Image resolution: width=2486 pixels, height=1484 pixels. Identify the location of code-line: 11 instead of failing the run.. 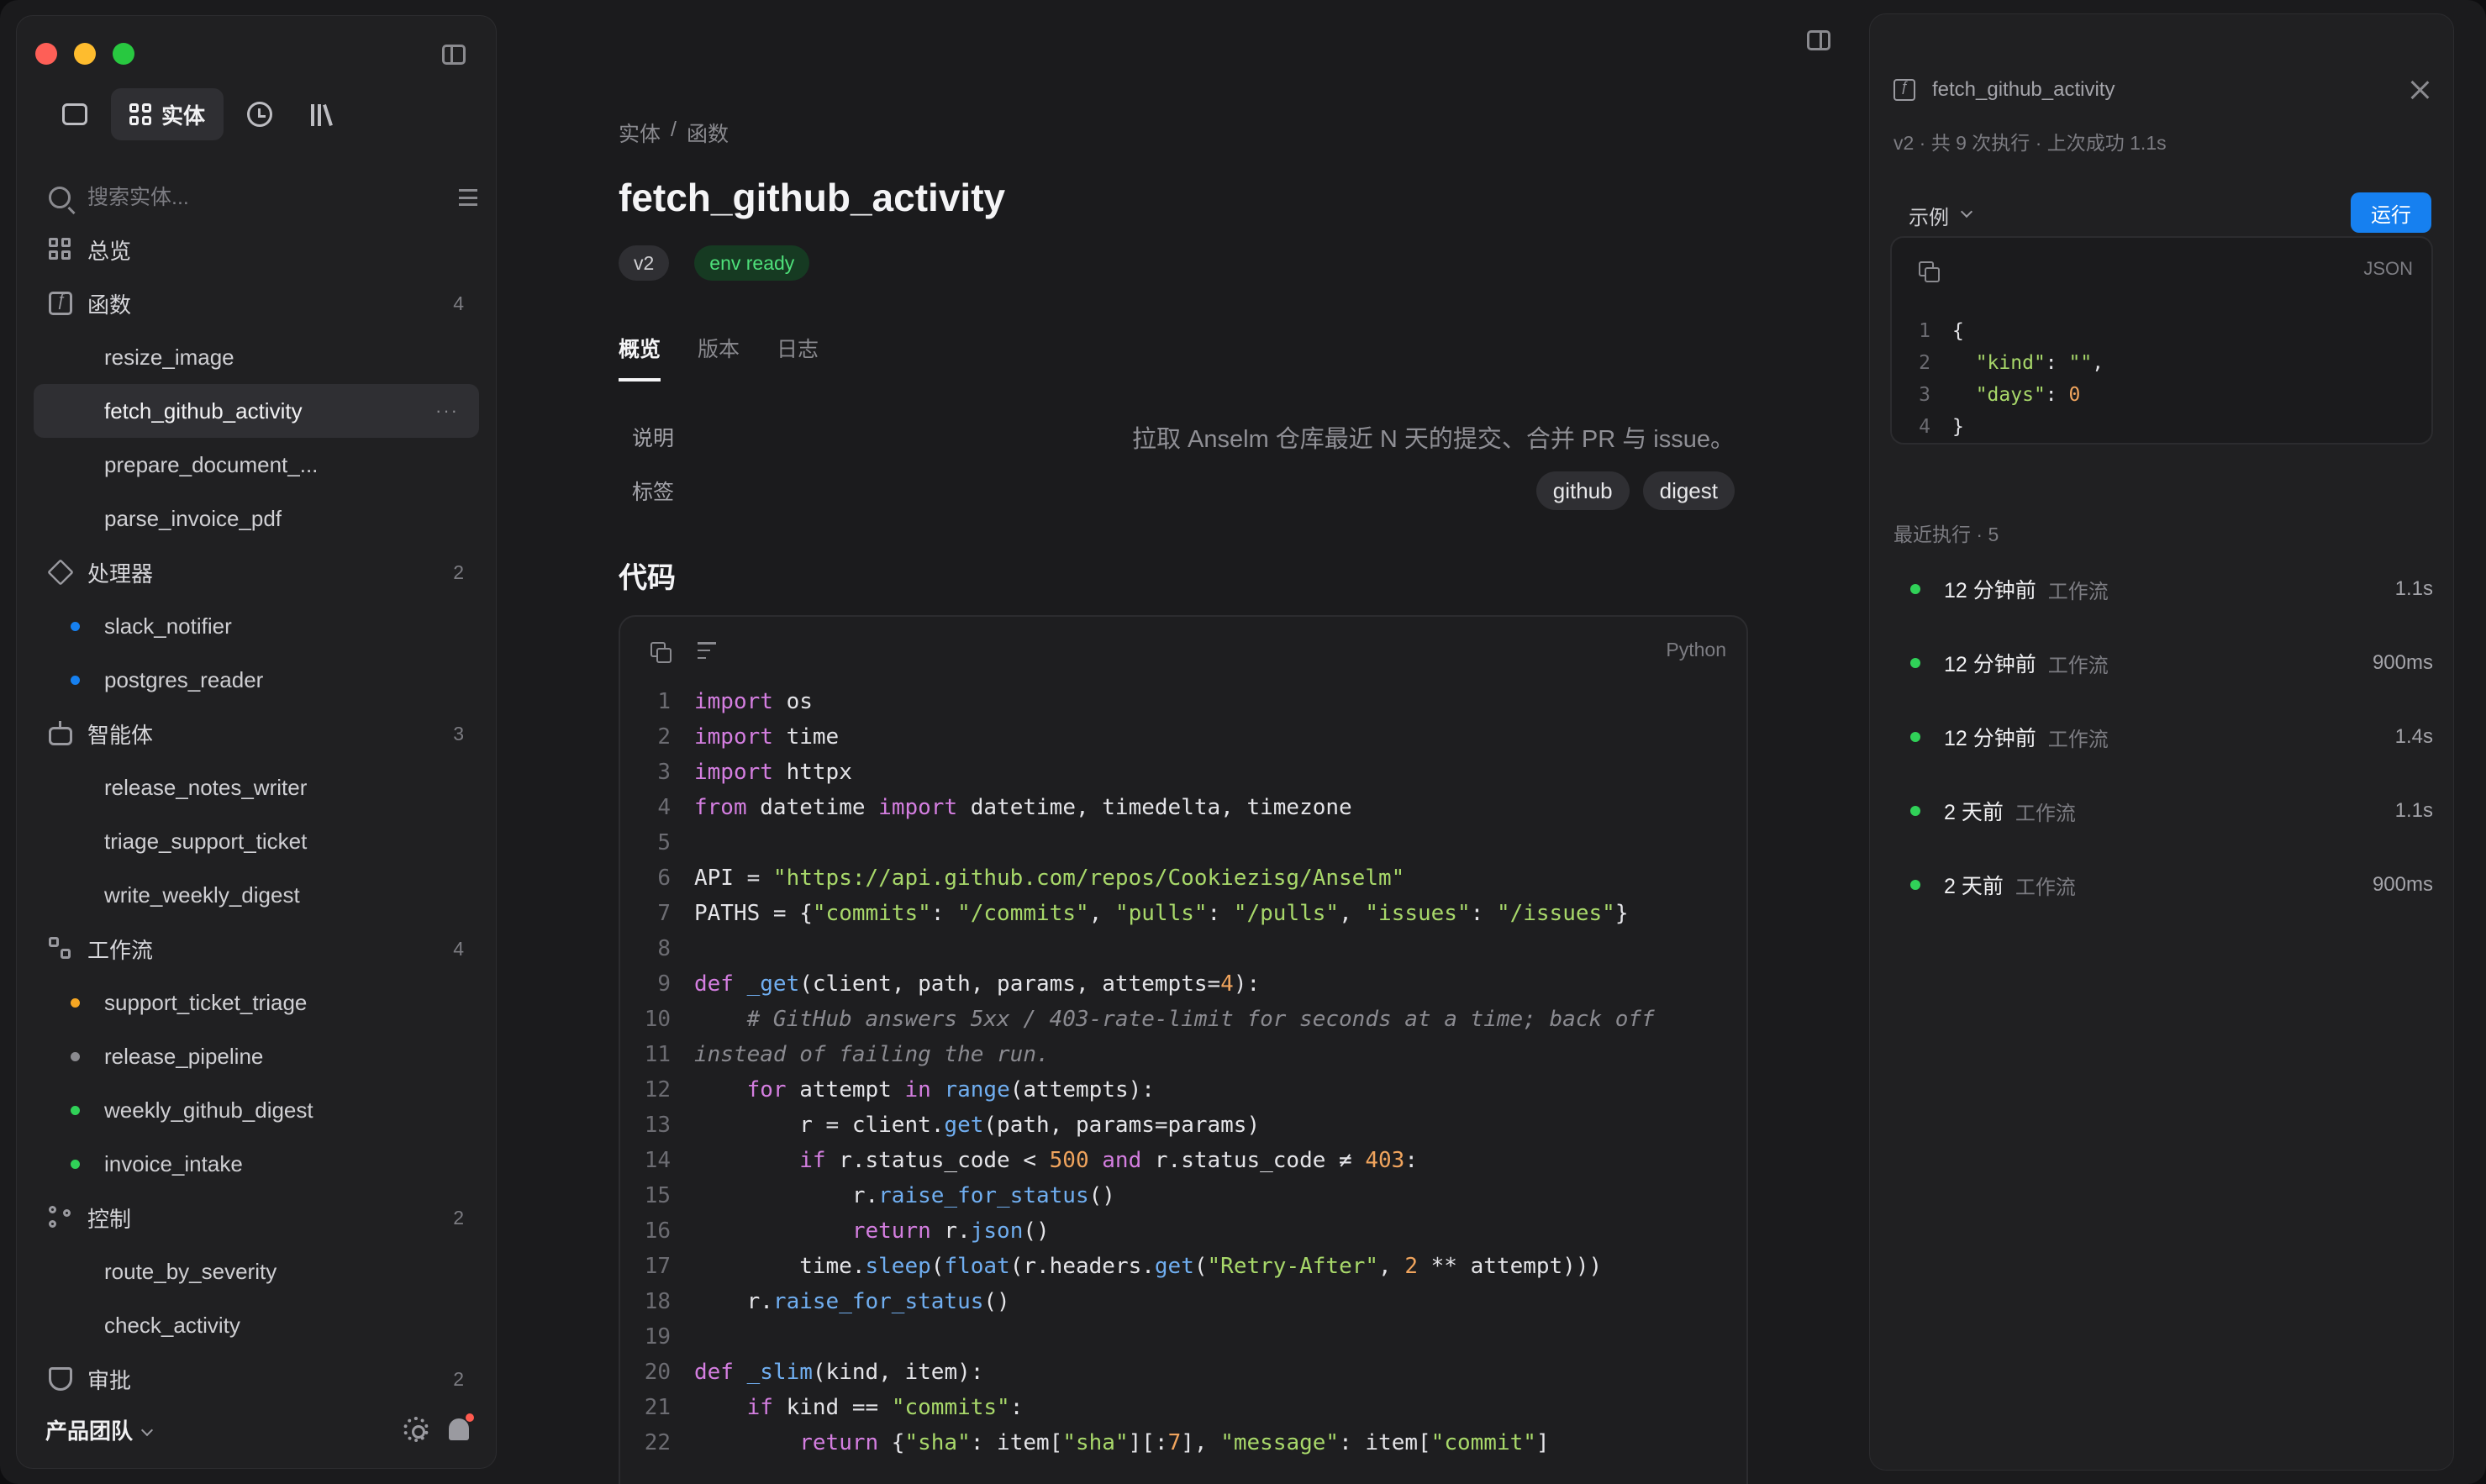
(1183, 1055).